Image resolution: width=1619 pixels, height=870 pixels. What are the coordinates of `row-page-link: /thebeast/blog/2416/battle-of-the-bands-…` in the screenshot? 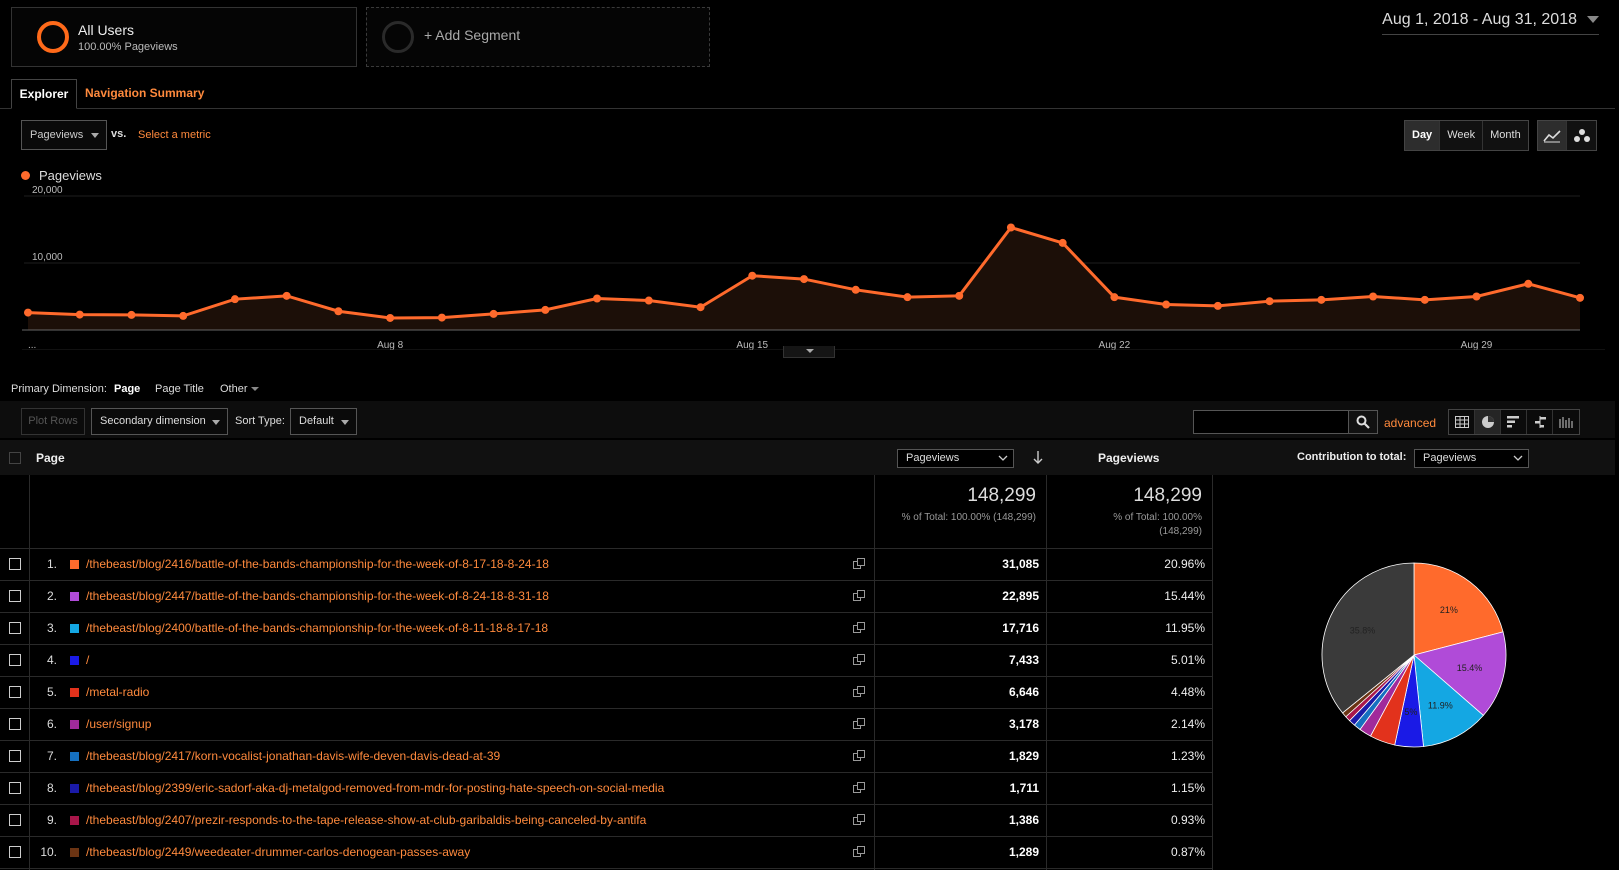 It's located at (317, 564).